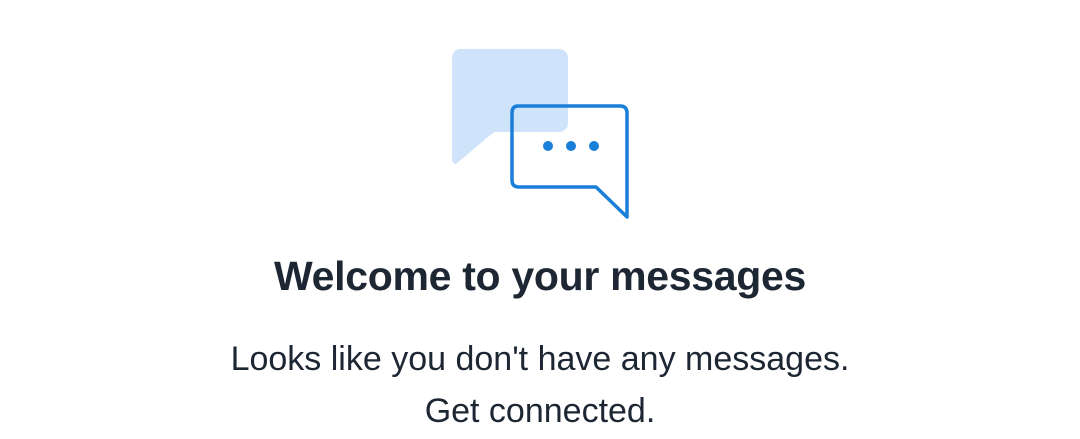 Image resolution: width=1080 pixels, height=439 pixels. What do you see at coordinates (540, 359) in the screenshot?
I see `empty-state-message-line-1: Looks like you don't have any messages.` at bounding box center [540, 359].